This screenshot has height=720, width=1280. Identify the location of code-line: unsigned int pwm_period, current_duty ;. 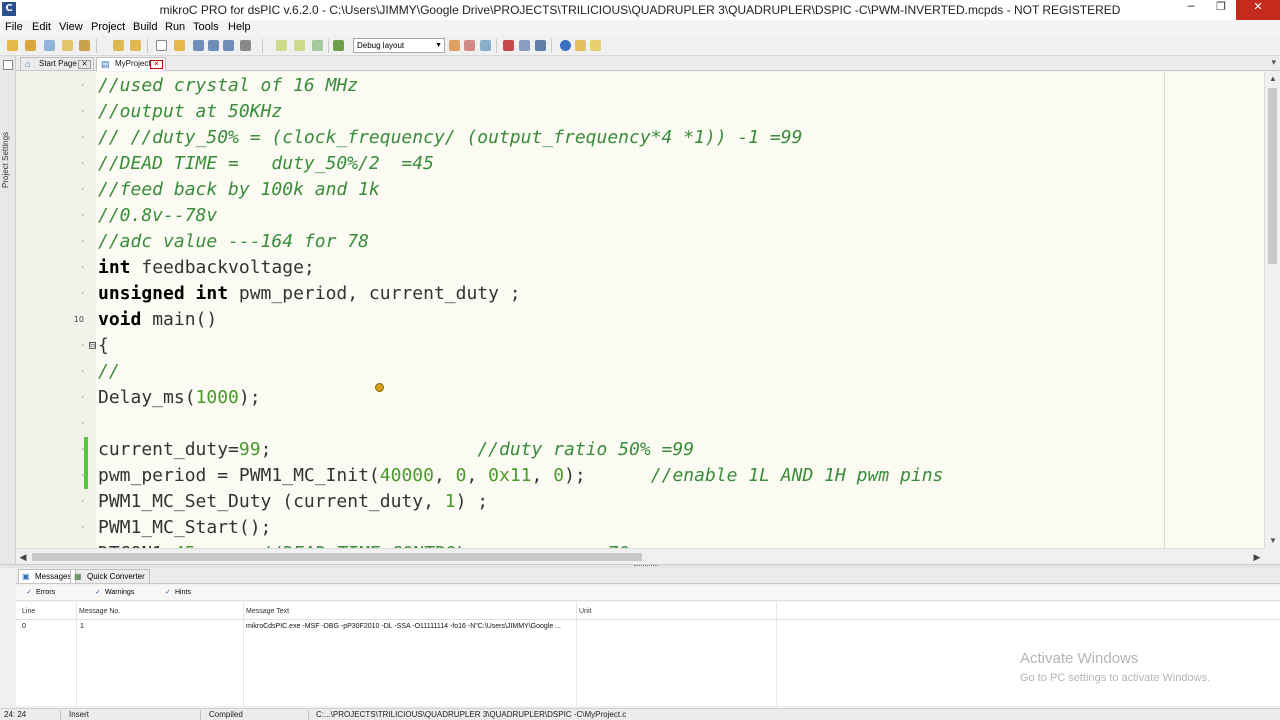
(309, 294).